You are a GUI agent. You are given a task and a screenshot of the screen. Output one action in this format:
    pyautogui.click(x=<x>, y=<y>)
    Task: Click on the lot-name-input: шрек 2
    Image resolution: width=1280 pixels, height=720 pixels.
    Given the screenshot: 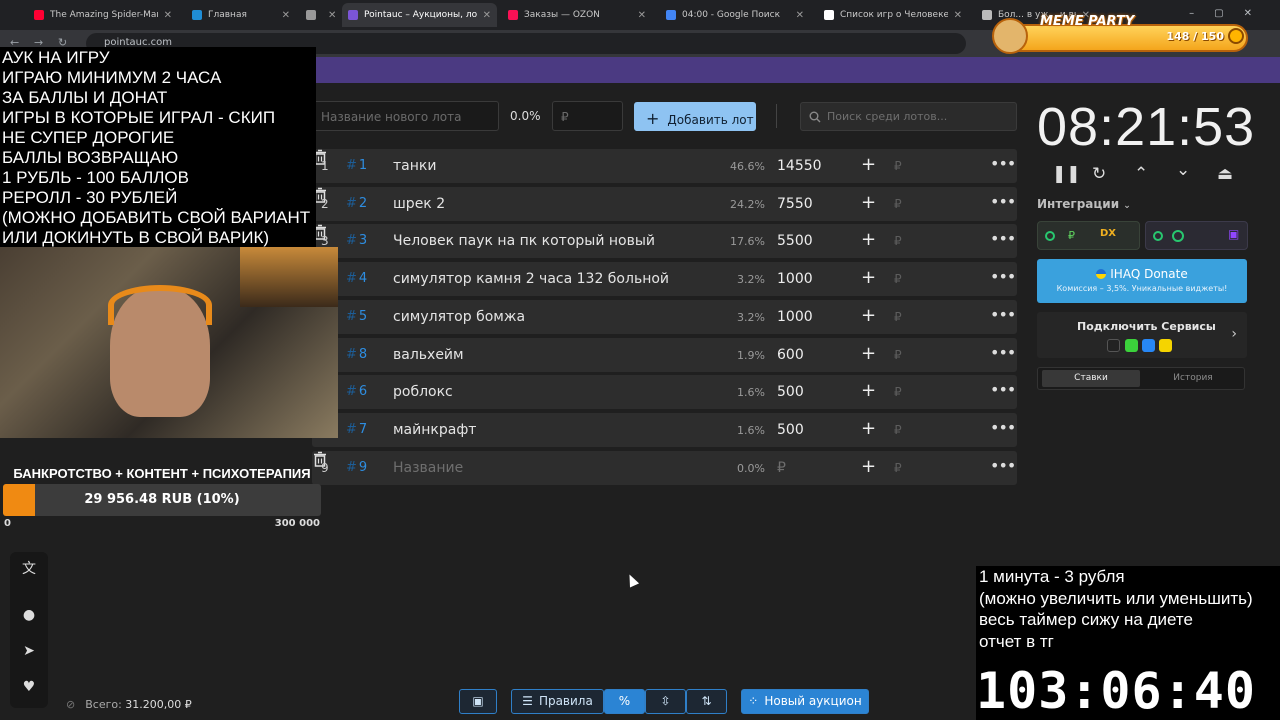 What is the action you would take?
    pyautogui.click(x=419, y=204)
    